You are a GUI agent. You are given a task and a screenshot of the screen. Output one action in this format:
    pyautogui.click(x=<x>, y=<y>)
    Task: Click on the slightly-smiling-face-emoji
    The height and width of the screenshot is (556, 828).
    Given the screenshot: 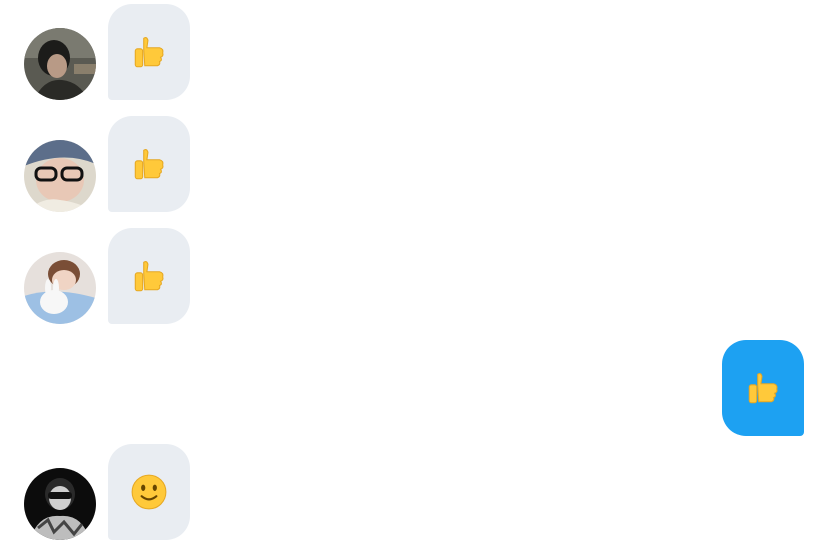 What is the action you would take?
    pyautogui.click(x=149, y=492)
    